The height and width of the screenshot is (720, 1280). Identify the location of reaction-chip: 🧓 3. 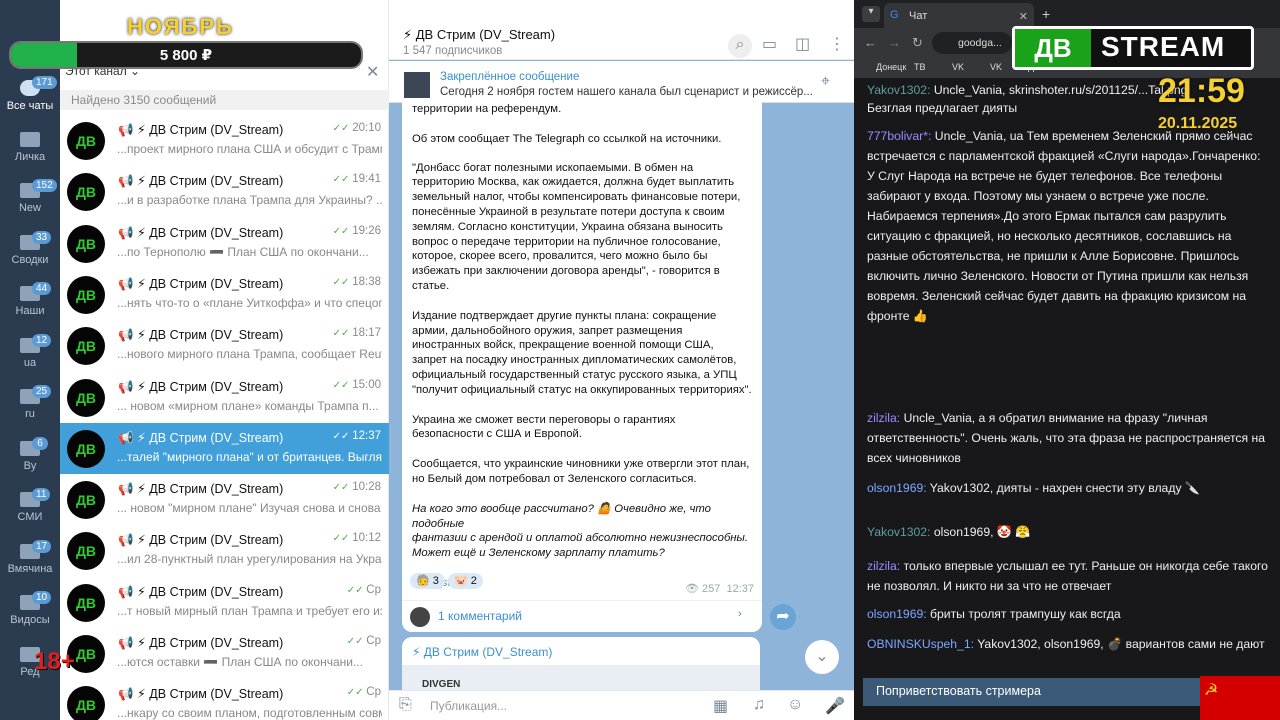
(427, 581).